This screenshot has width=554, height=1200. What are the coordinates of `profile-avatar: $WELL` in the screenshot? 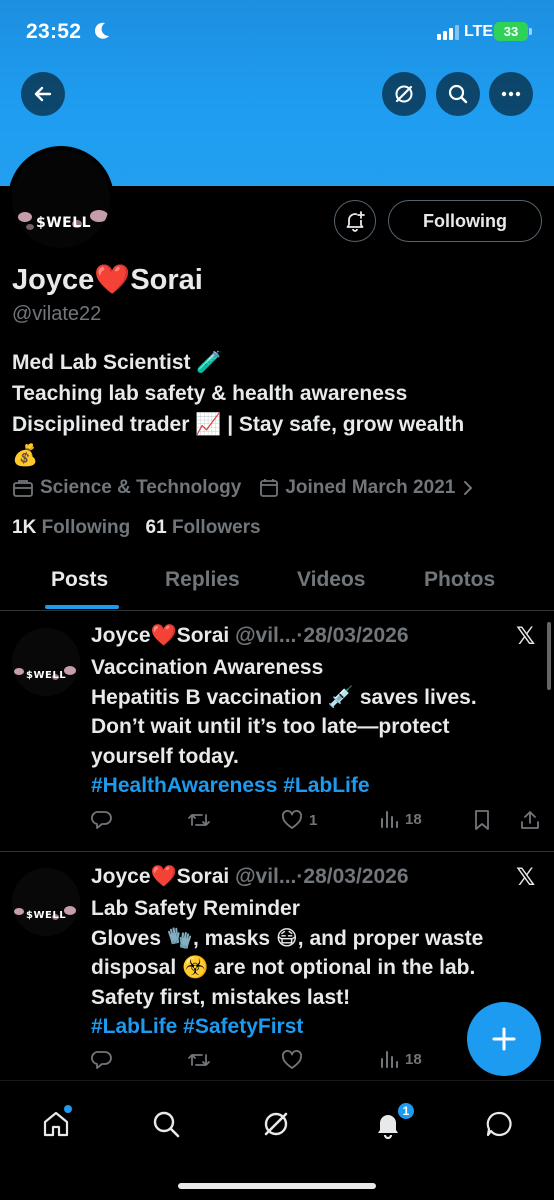 It's located at (61, 199).